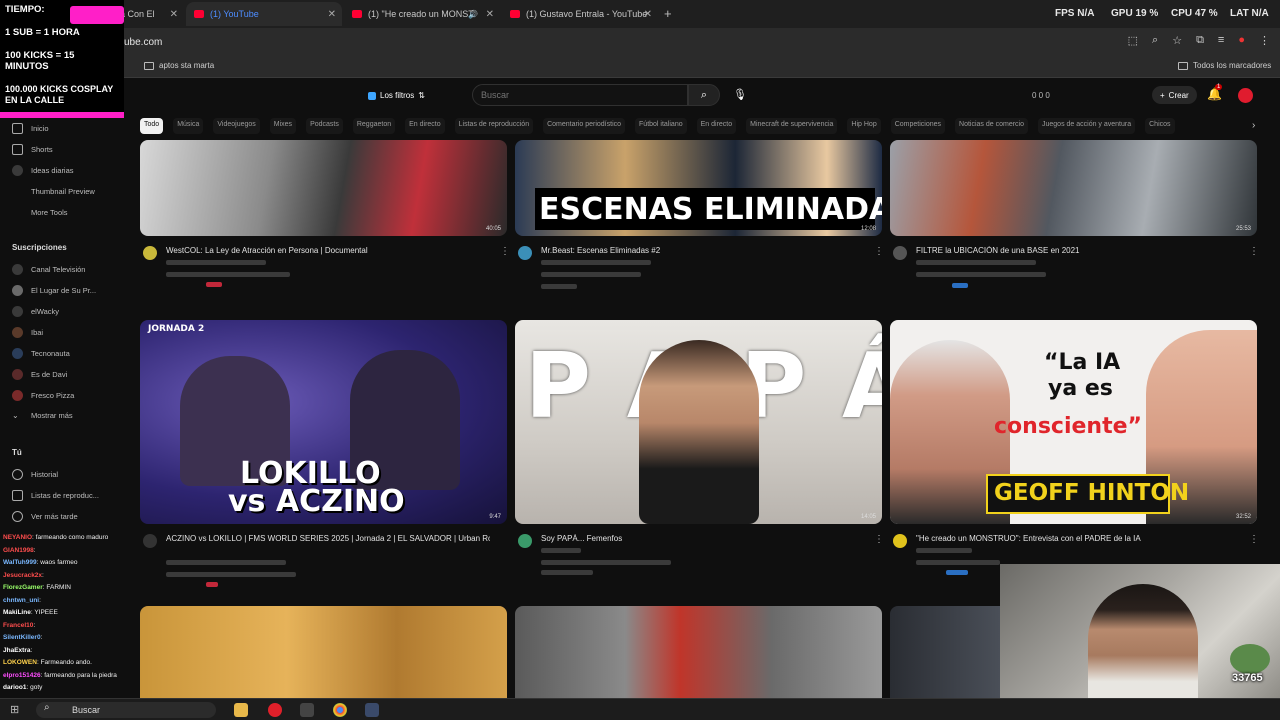 The height and width of the screenshot is (720, 1280). What do you see at coordinates (152, 126) in the screenshot?
I see `category-chip: Todo` at bounding box center [152, 126].